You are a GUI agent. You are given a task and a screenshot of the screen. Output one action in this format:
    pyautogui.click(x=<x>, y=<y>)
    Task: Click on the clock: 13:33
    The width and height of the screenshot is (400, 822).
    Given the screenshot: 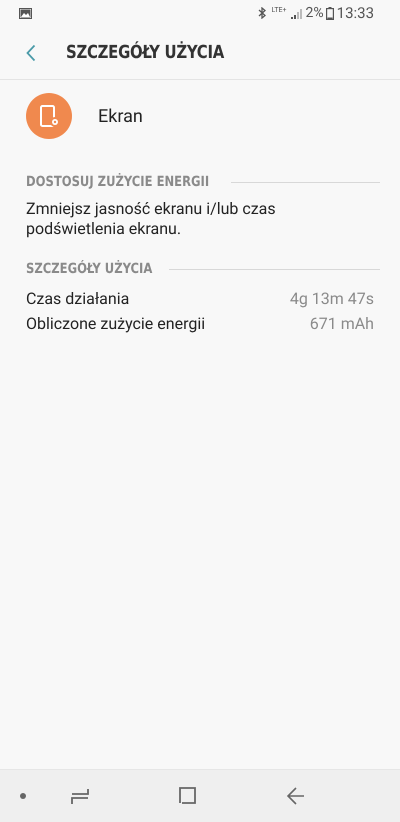 What is the action you would take?
    pyautogui.click(x=355, y=13)
    